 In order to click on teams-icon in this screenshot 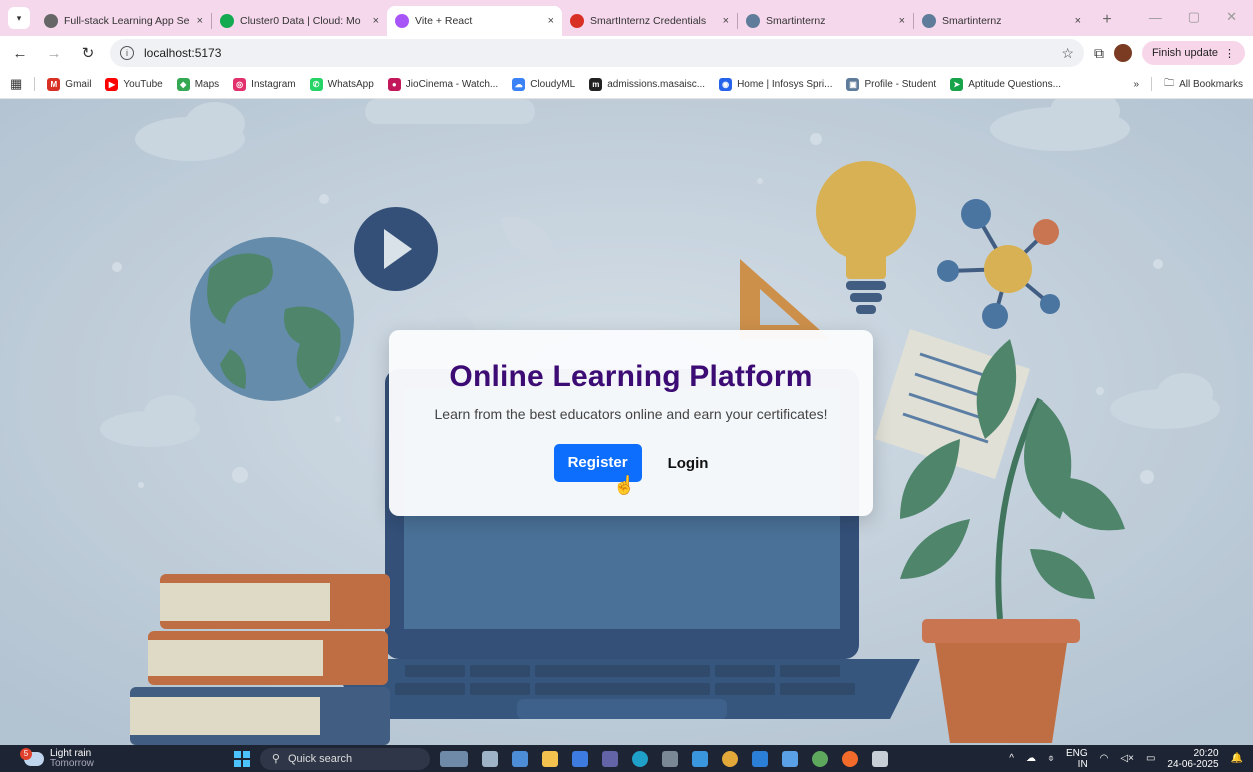, I will do `click(609, 758)`.